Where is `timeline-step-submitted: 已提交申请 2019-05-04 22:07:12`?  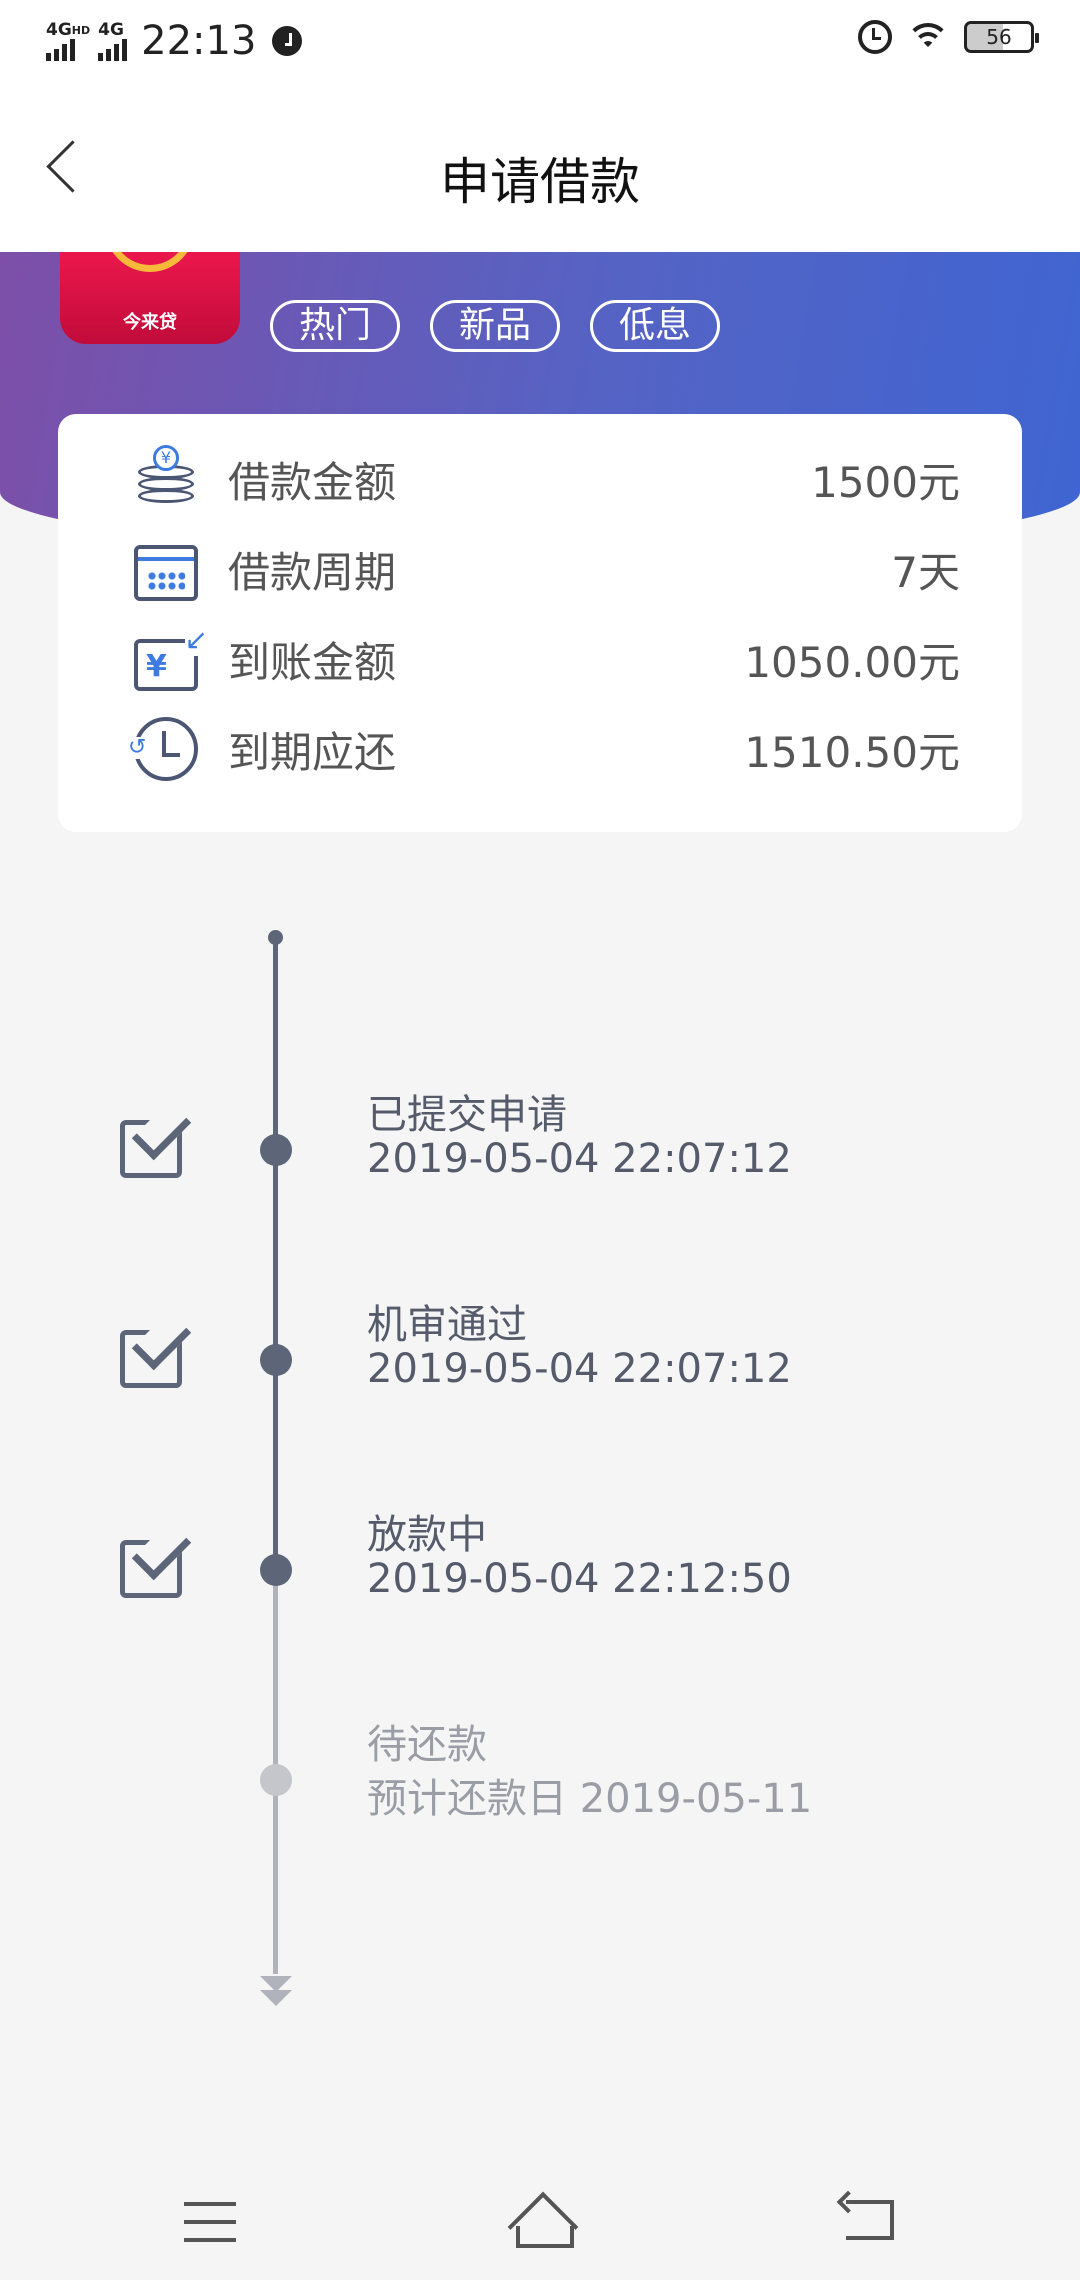
timeline-step-submitted: 已提交申请 2019-05-04 22:07:12 is located at coordinates (540, 1166).